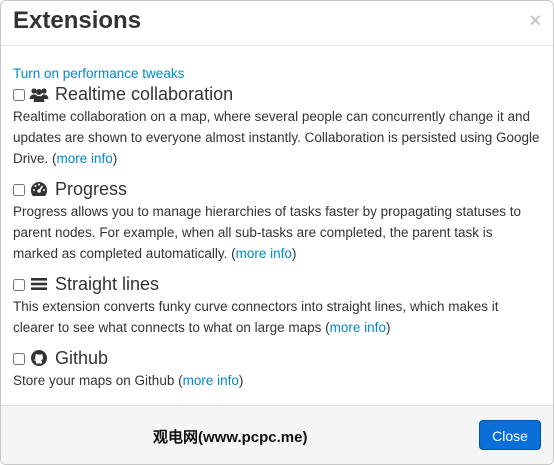  Describe the element at coordinates (510, 435) in the screenshot. I see `close-button: Close` at that location.